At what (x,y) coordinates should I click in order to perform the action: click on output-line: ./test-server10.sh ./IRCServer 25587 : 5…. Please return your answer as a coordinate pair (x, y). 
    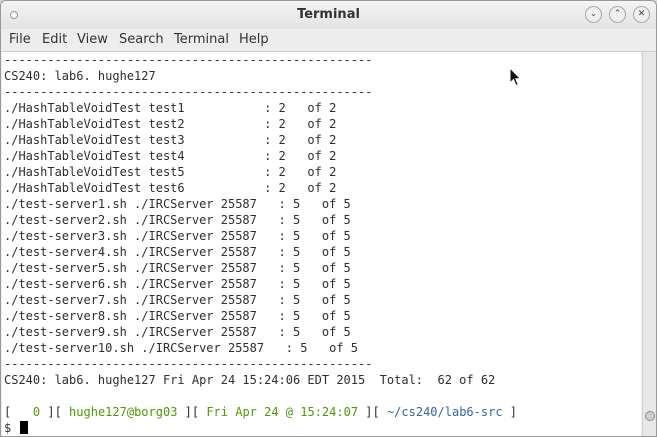
    Looking at the image, I should click on (181, 348).